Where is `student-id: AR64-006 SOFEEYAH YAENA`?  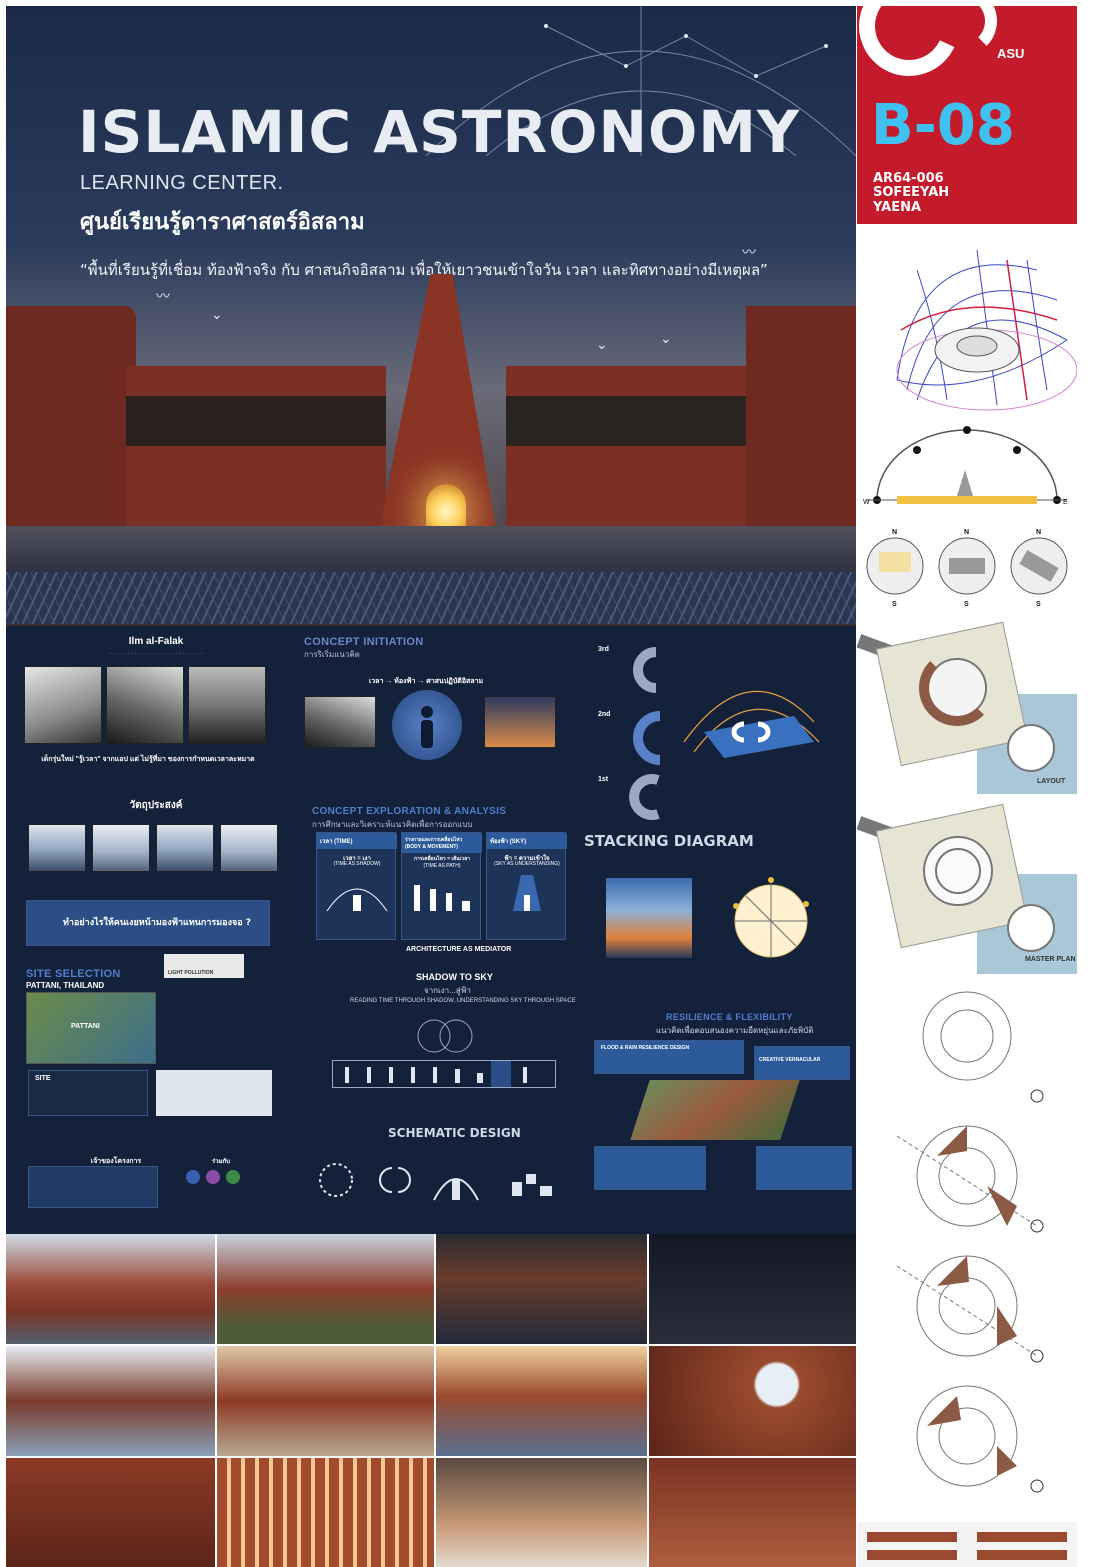 student-id: AR64-006 SOFEEYAH YAENA is located at coordinates (911, 193).